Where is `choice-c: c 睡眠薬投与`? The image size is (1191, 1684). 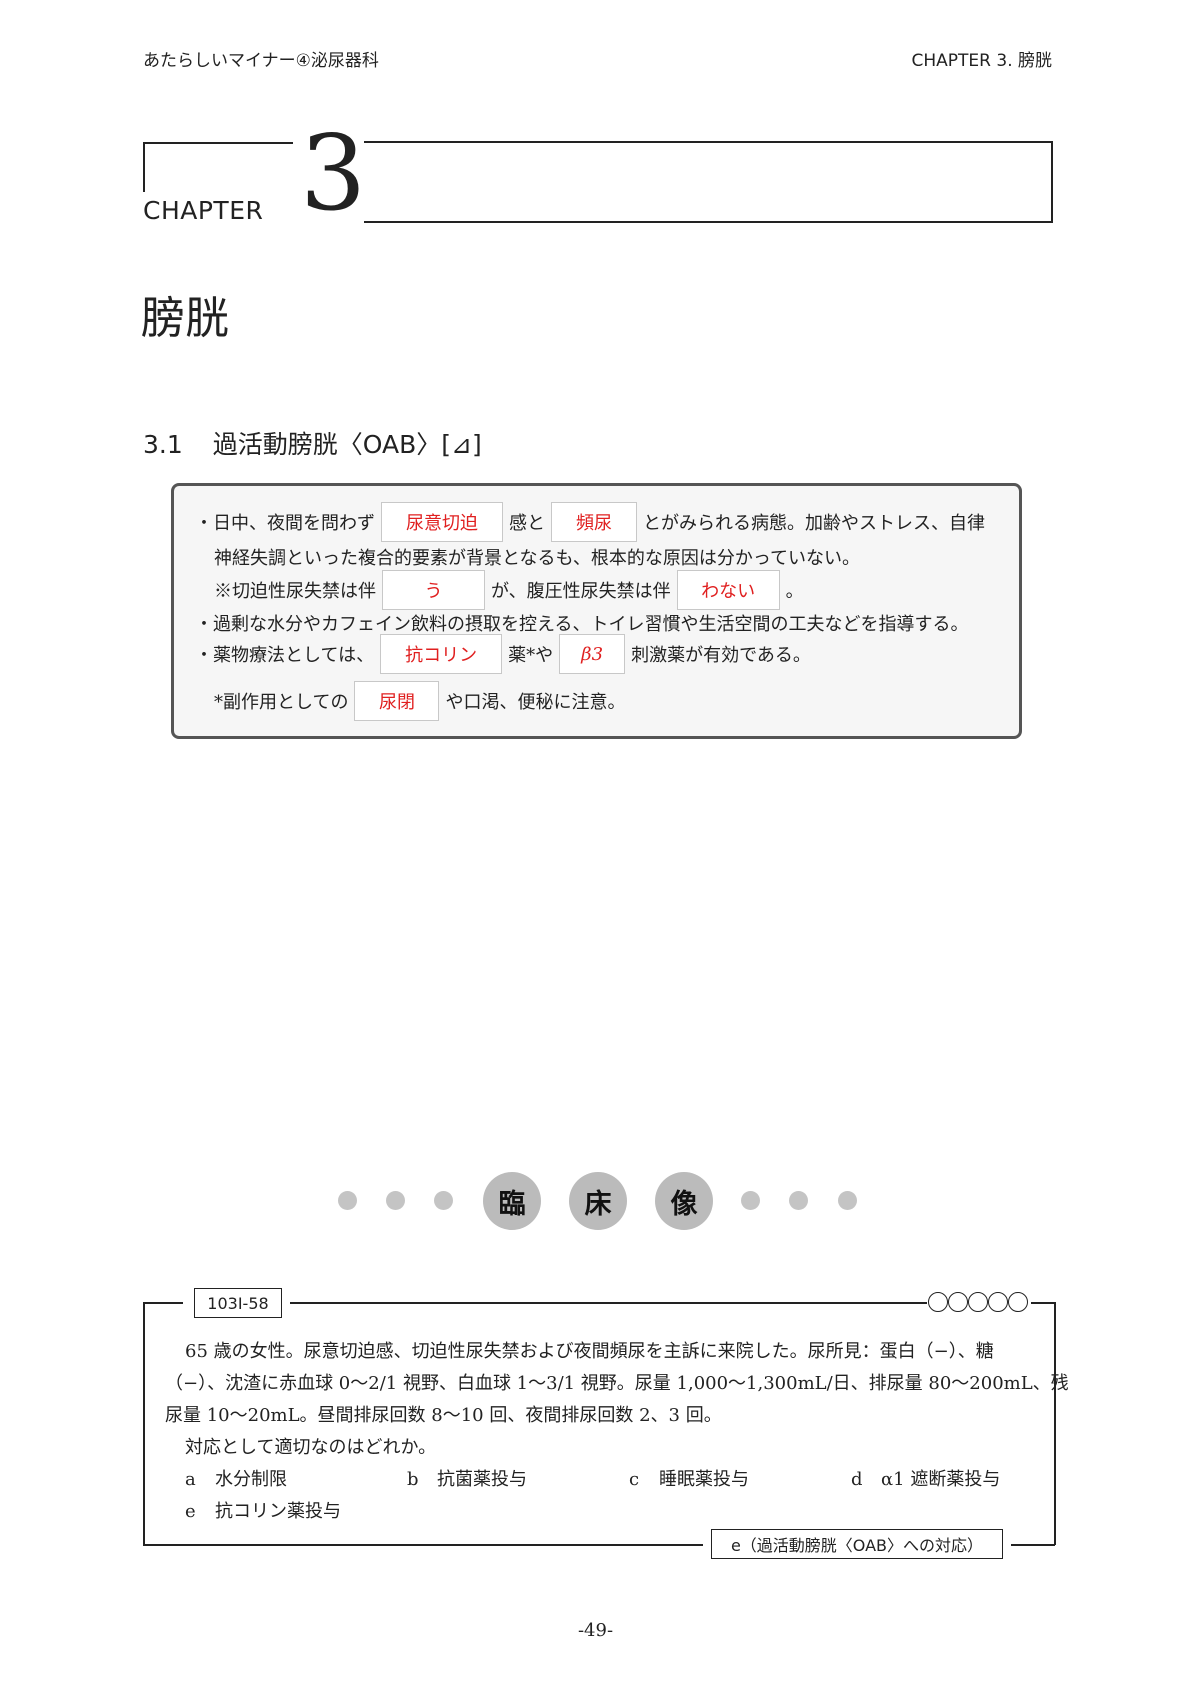 choice-c: c 睡眠薬投与 is located at coordinates (689, 1478).